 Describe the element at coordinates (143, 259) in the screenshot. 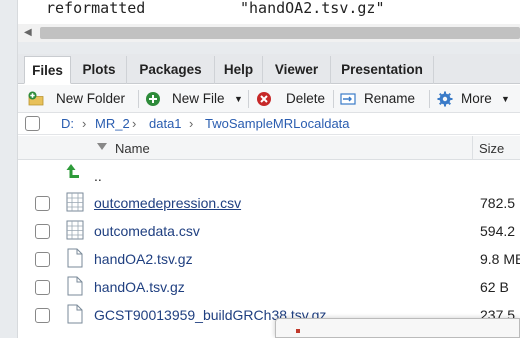

I see `file-name-link: handOA2.tsv.gz` at that location.